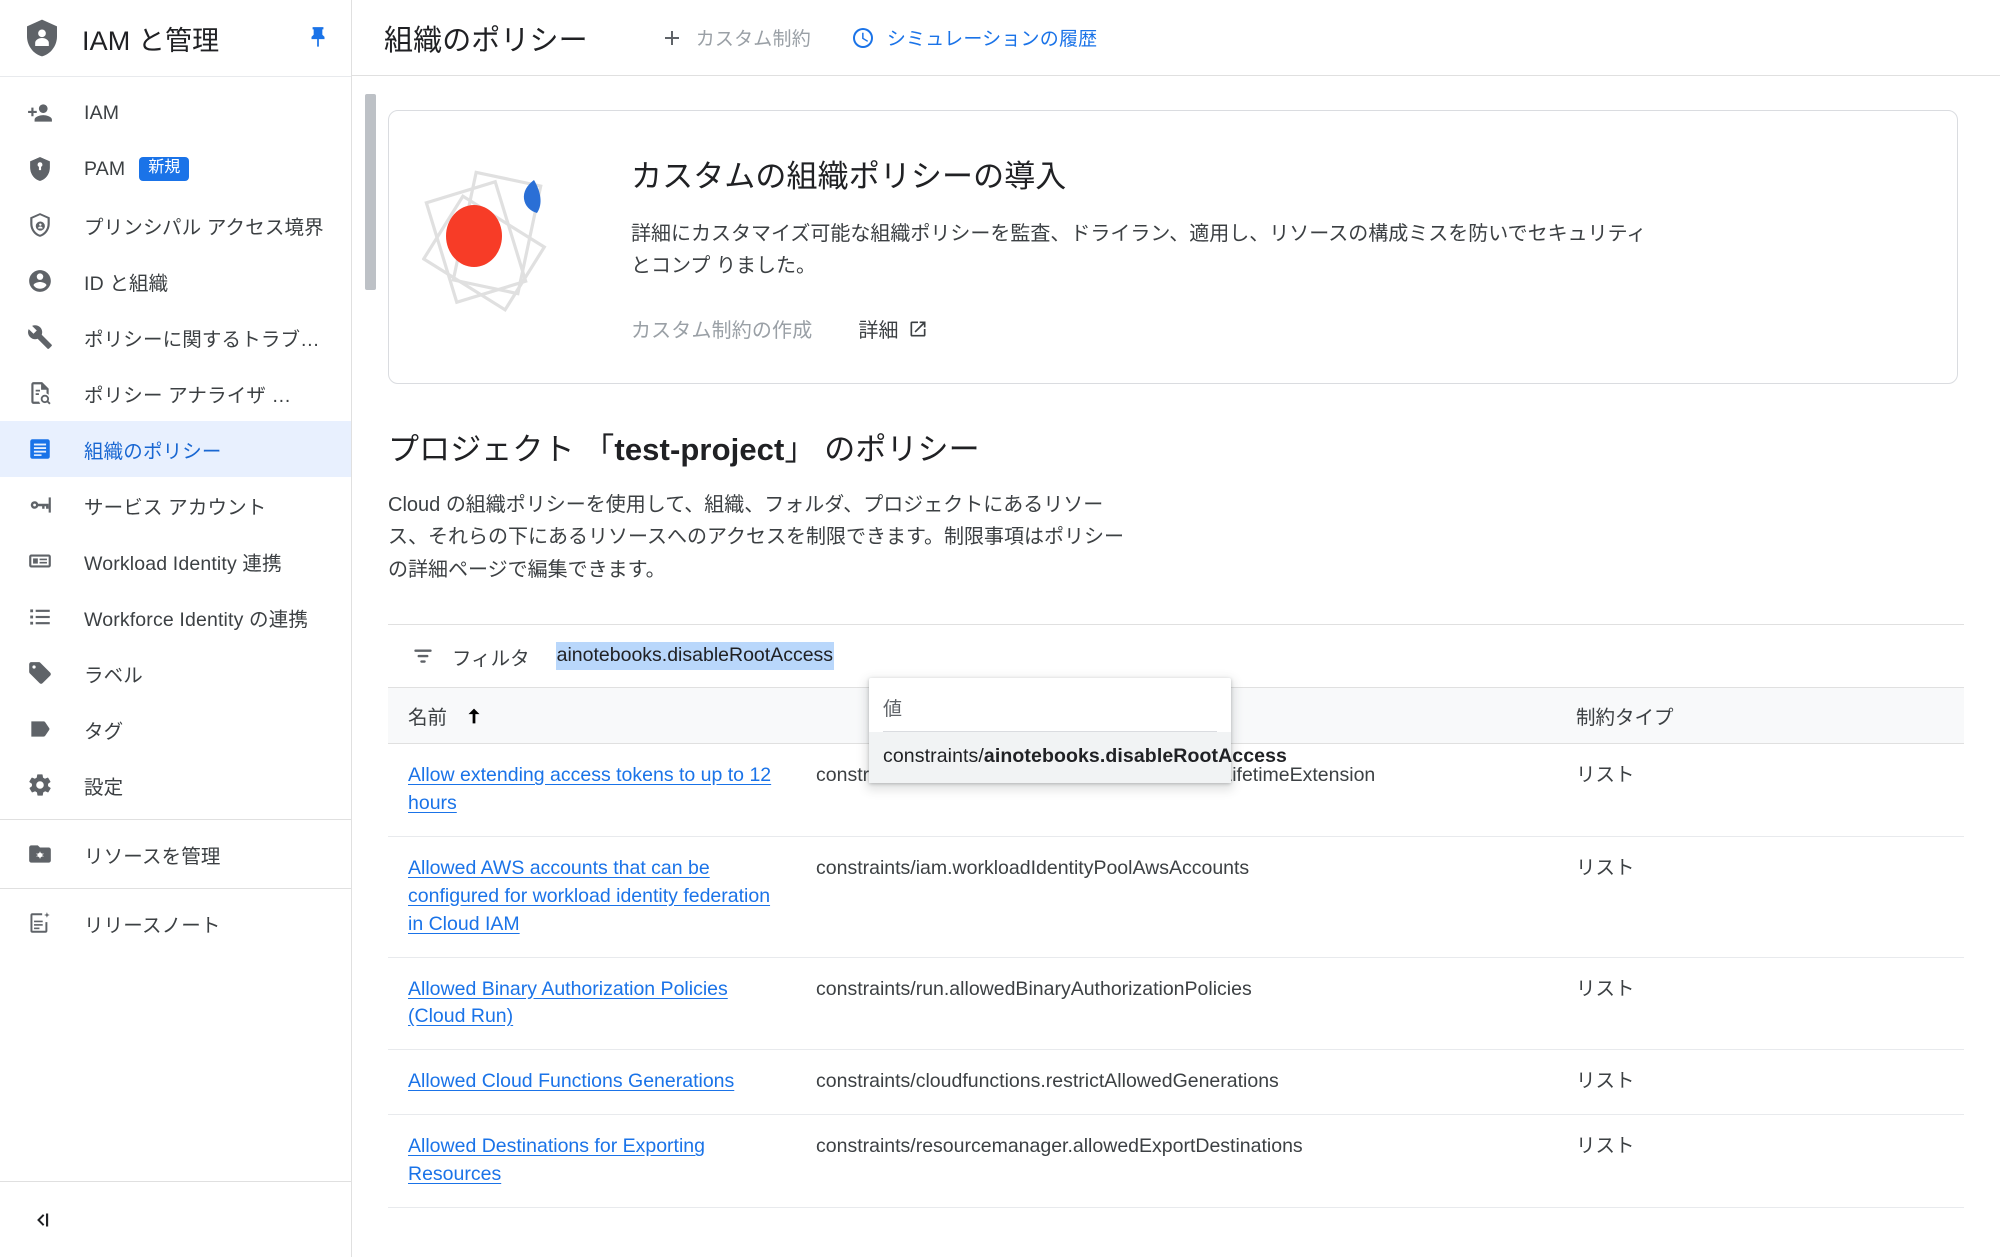 The height and width of the screenshot is (1257, 2000). Describe the element at coordinates (126, 283) in the screenshot. I see `sidebar-item-label: ID と組織` at that location.